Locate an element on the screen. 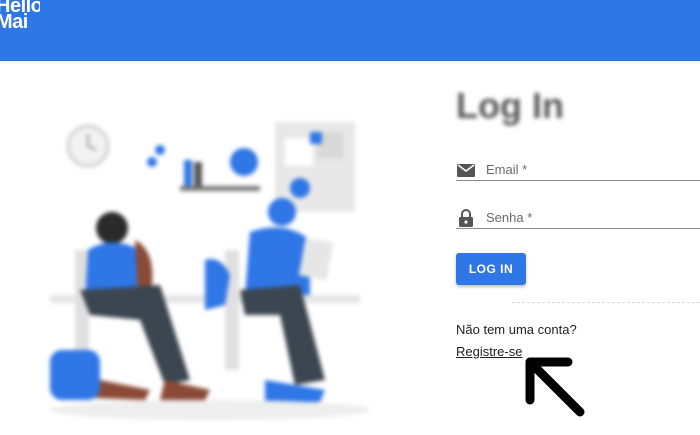 The image size is (700, 435). password-label: Senha * is located at coordinates (509, 217).